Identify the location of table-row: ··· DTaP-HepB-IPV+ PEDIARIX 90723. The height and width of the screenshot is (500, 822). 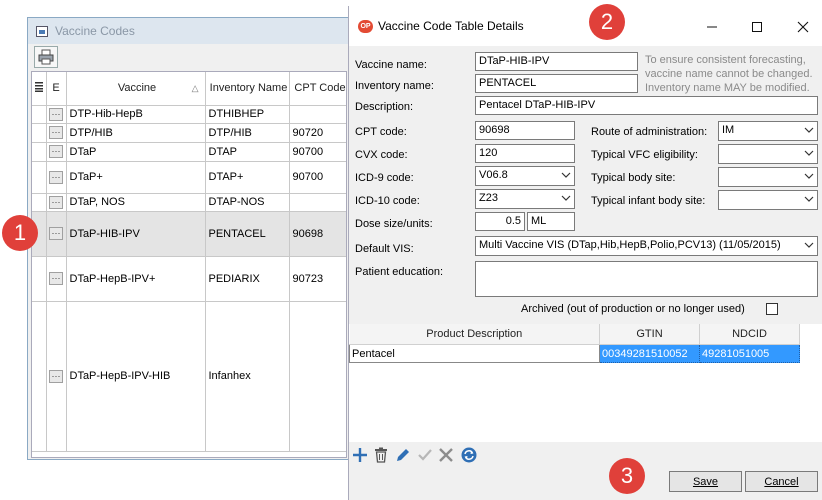
(189, 279).